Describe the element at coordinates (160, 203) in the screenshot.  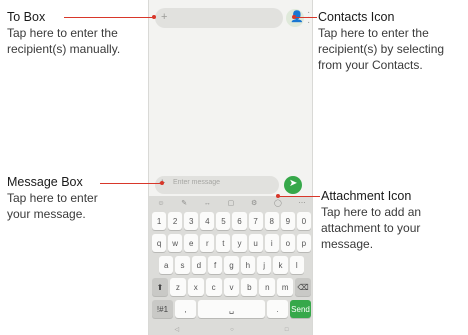
I see `emoji-icon: ☺` at that location.